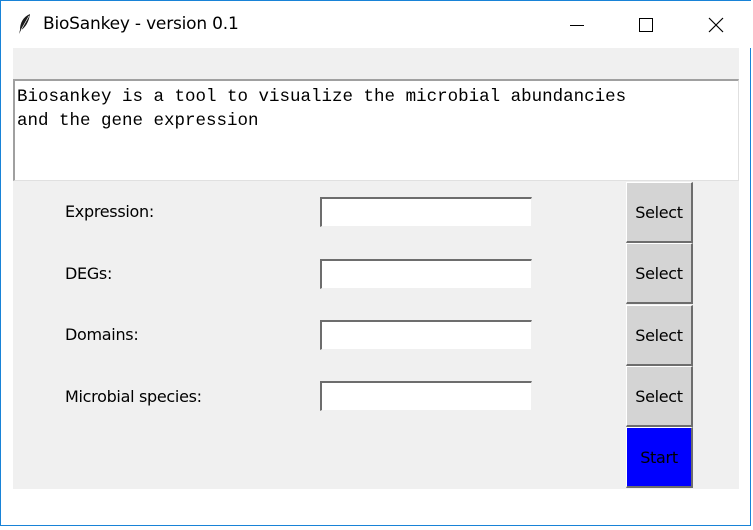  I want to click on microbial-species-label: Microbial species:, so click(133, 396).